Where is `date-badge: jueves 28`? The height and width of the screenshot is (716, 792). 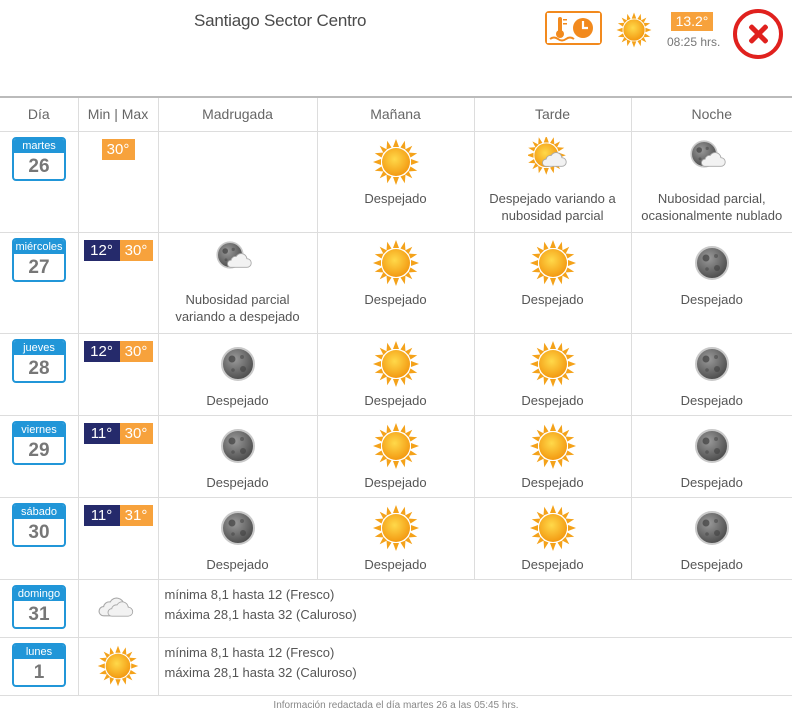 date-badge: jueves 28 is located at coordinates (39, 360).